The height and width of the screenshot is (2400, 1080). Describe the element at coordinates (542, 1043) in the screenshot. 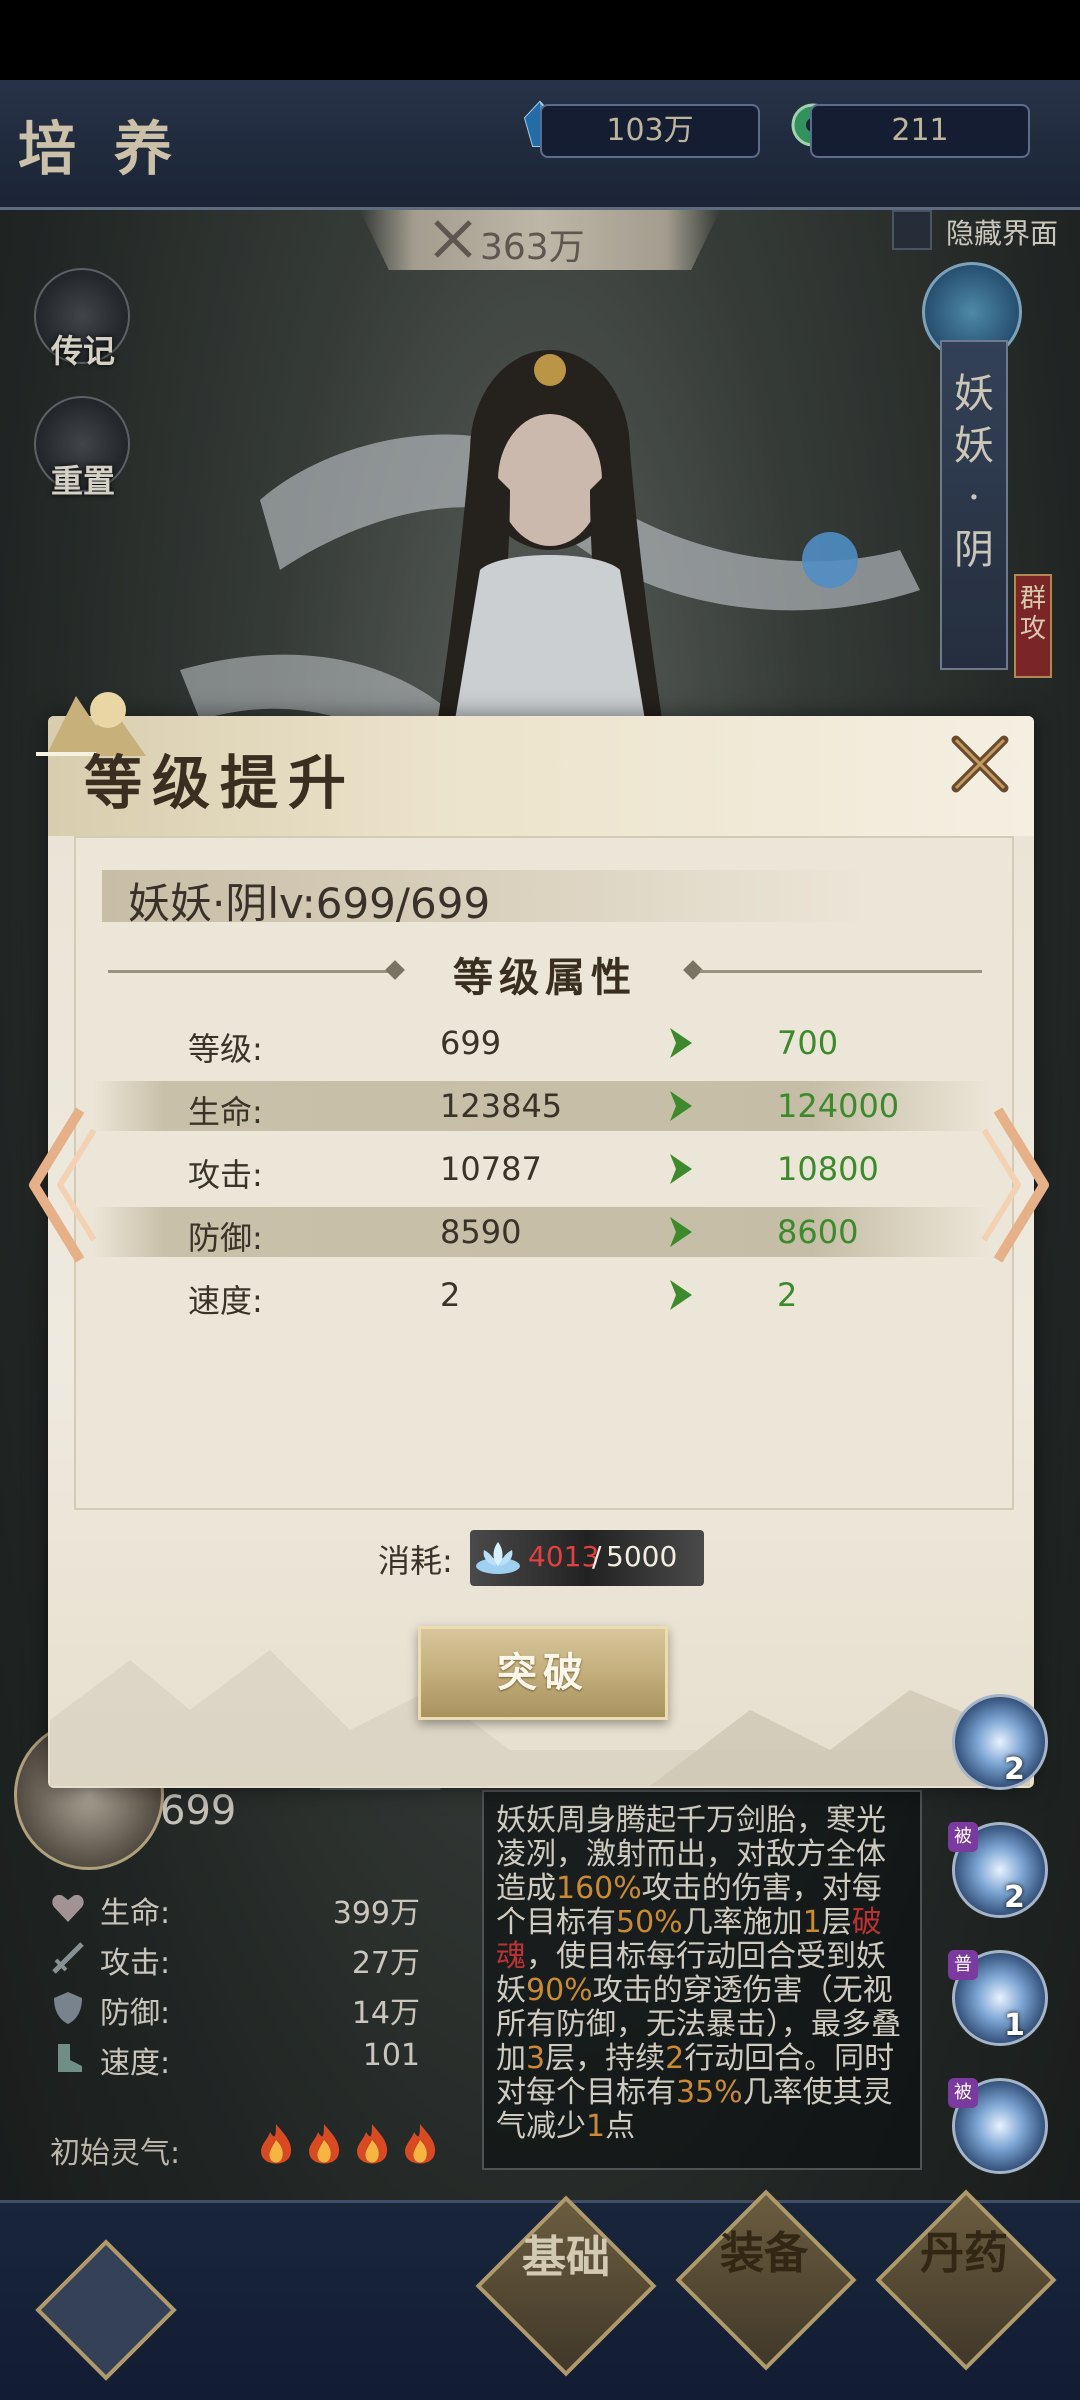

I see `attribute-row: 等级: 699 700` at that location.